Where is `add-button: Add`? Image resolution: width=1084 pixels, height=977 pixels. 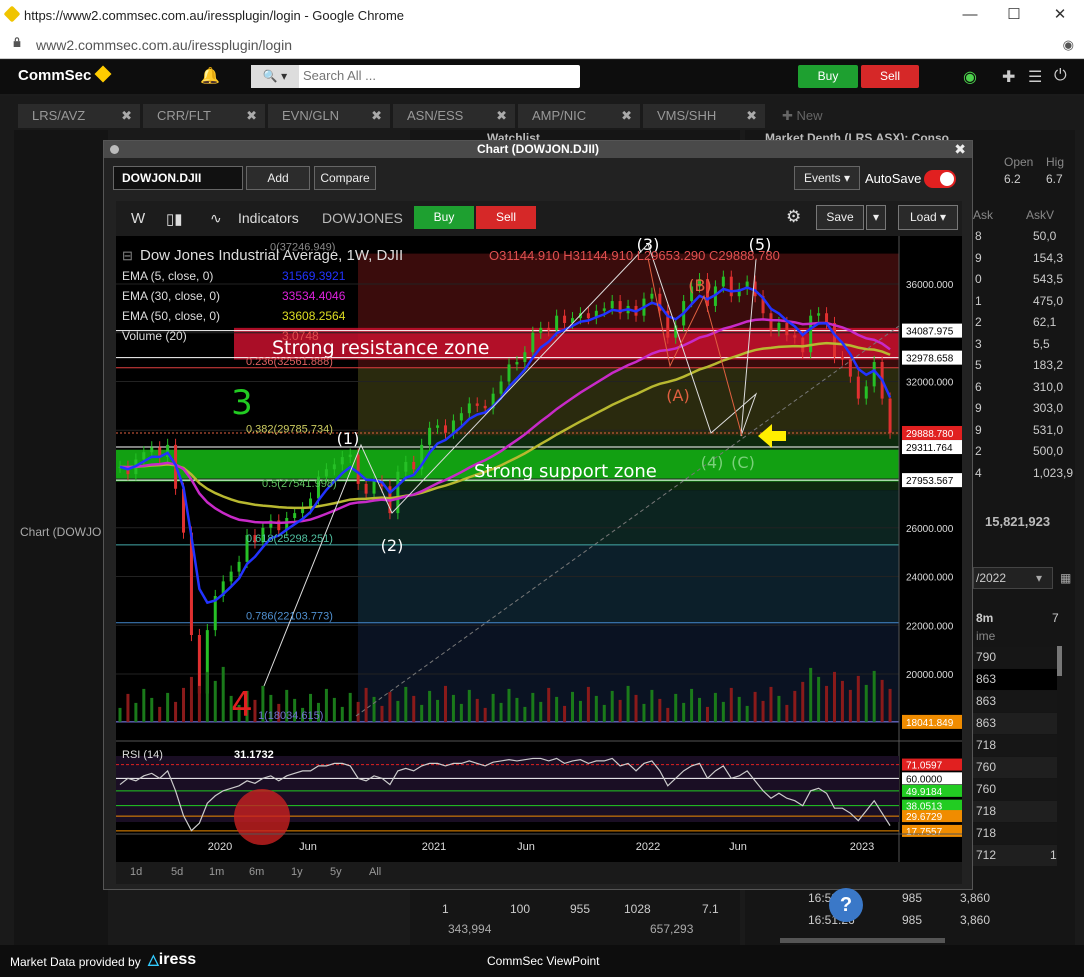
add-button: Add is located at coordinates (278, 178).